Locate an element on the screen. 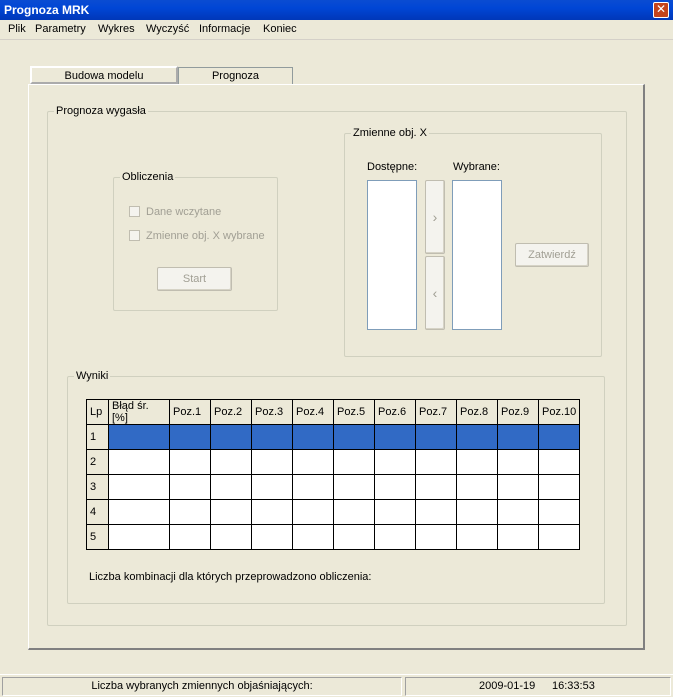 The height and width of the screenshot is (697, 673). close-icon: ✕ is located at coordinates (661, 10).